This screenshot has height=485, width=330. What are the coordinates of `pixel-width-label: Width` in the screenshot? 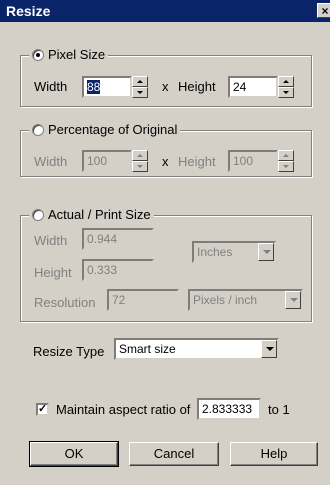 It's located at (51, 86).